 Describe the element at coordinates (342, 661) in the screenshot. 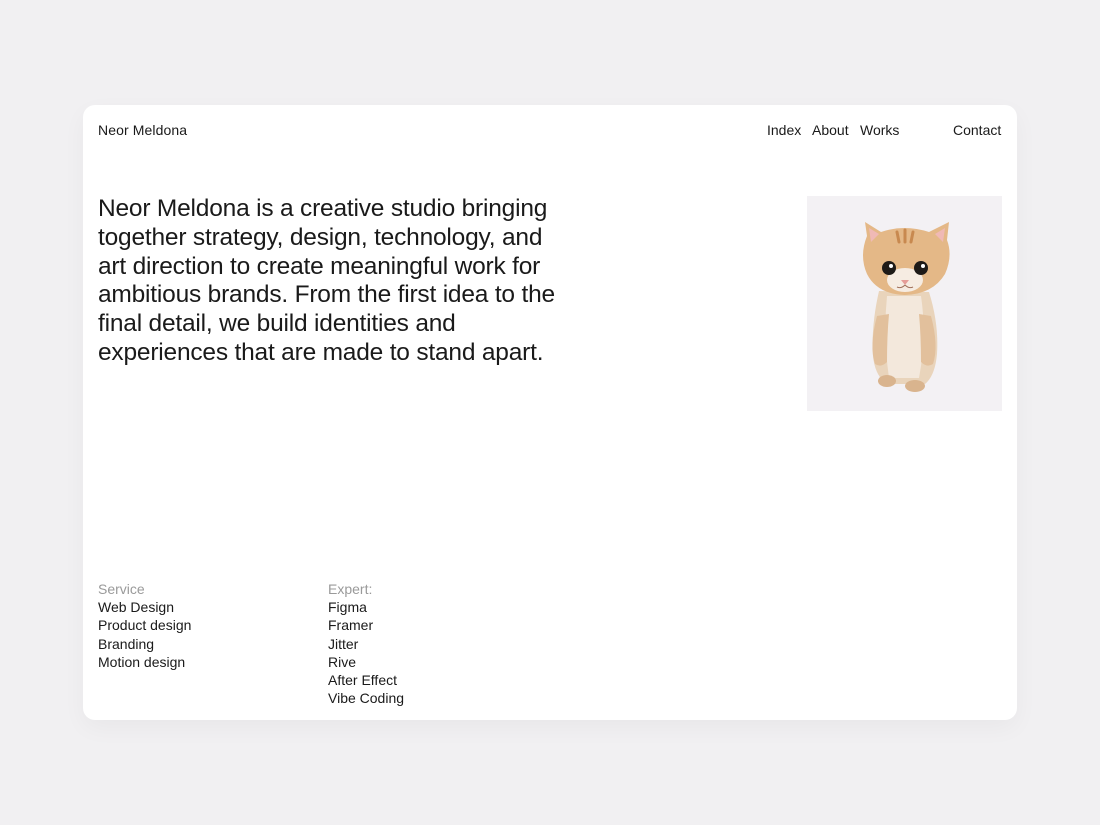

I see `list-item: Rive` at that location.